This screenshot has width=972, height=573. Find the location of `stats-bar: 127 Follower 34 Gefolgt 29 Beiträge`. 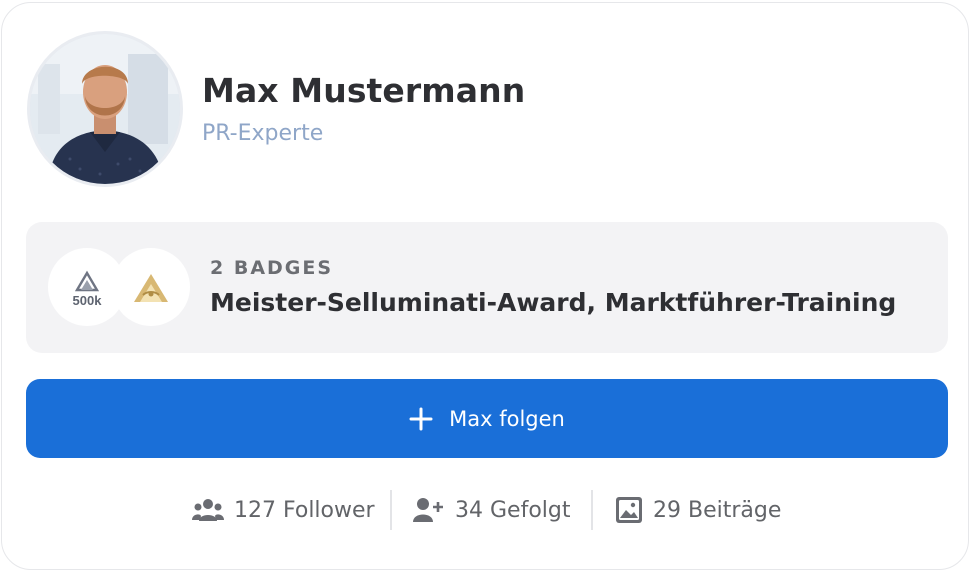

stats-bar: 127 Follower 34 Gefolgt 29 Beiträge is located at coordinates (486, 510).